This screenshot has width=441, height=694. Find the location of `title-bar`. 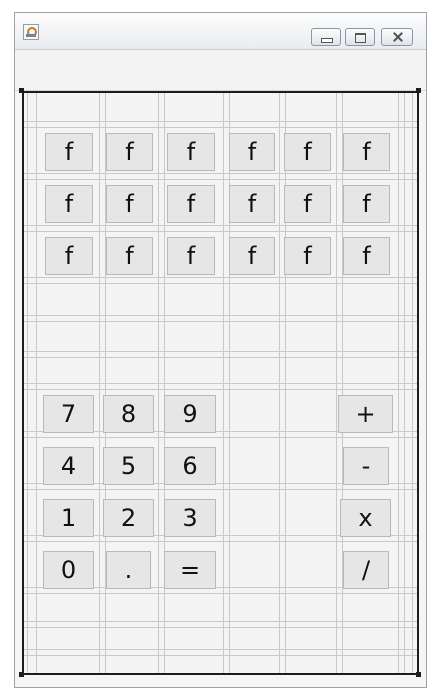

title-bar is located at coordinates (220, 31).